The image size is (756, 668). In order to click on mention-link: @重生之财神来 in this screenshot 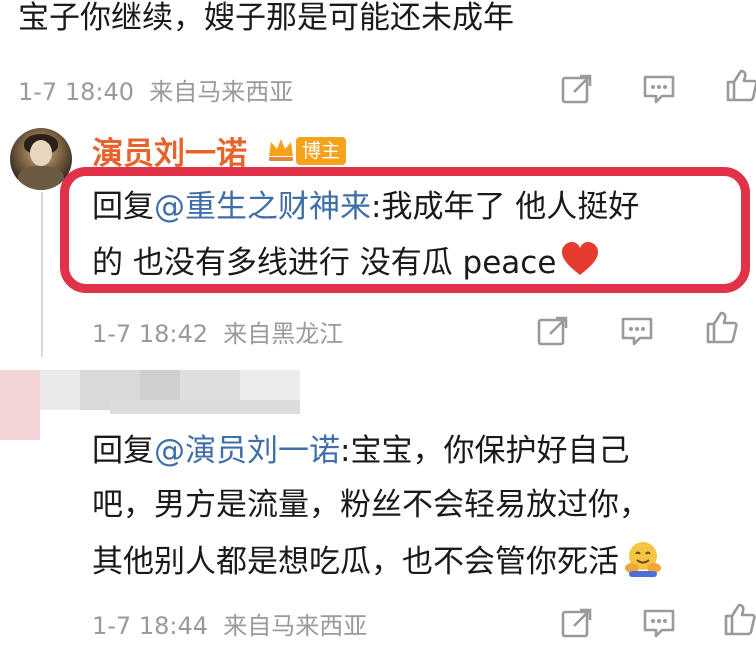, I will do `click(262, 207)`.